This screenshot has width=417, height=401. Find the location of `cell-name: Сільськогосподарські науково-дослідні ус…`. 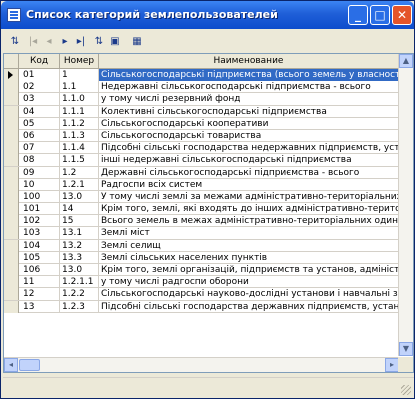

cell-name: Сільськогосподарські науково-дослідні ус… is located at coordinates (249, 294).